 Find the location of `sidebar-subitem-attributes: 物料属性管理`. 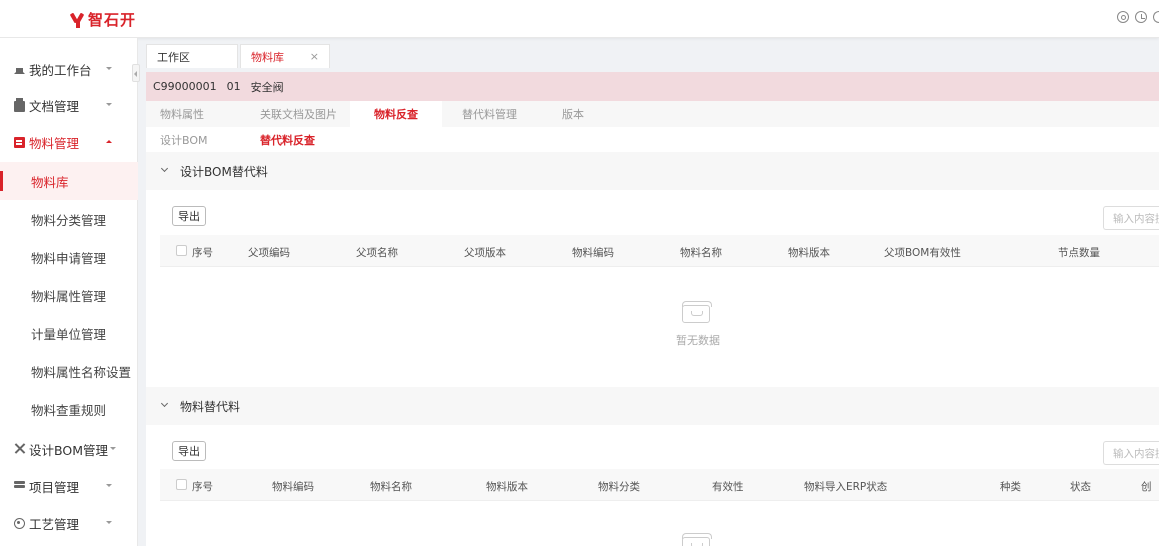

sidebar-subitem-attributes: 物料属性管理 is located at coordinates (69, 295).